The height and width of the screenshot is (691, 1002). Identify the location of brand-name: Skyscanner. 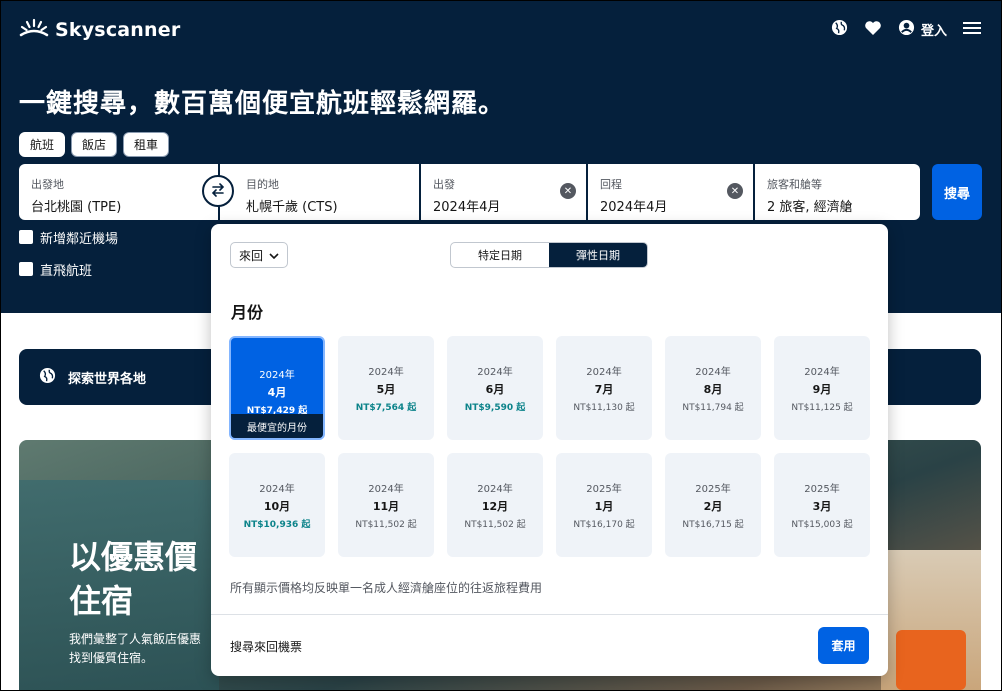
(118, 30).